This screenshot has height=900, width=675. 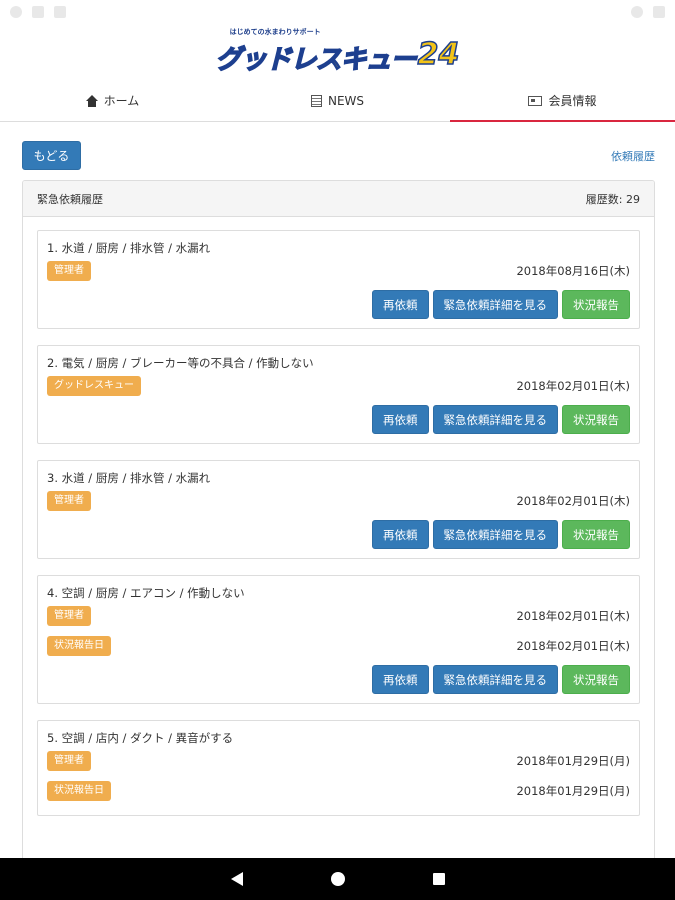 I want to click on tab-label: NEWS, so click(x=346, y=100).